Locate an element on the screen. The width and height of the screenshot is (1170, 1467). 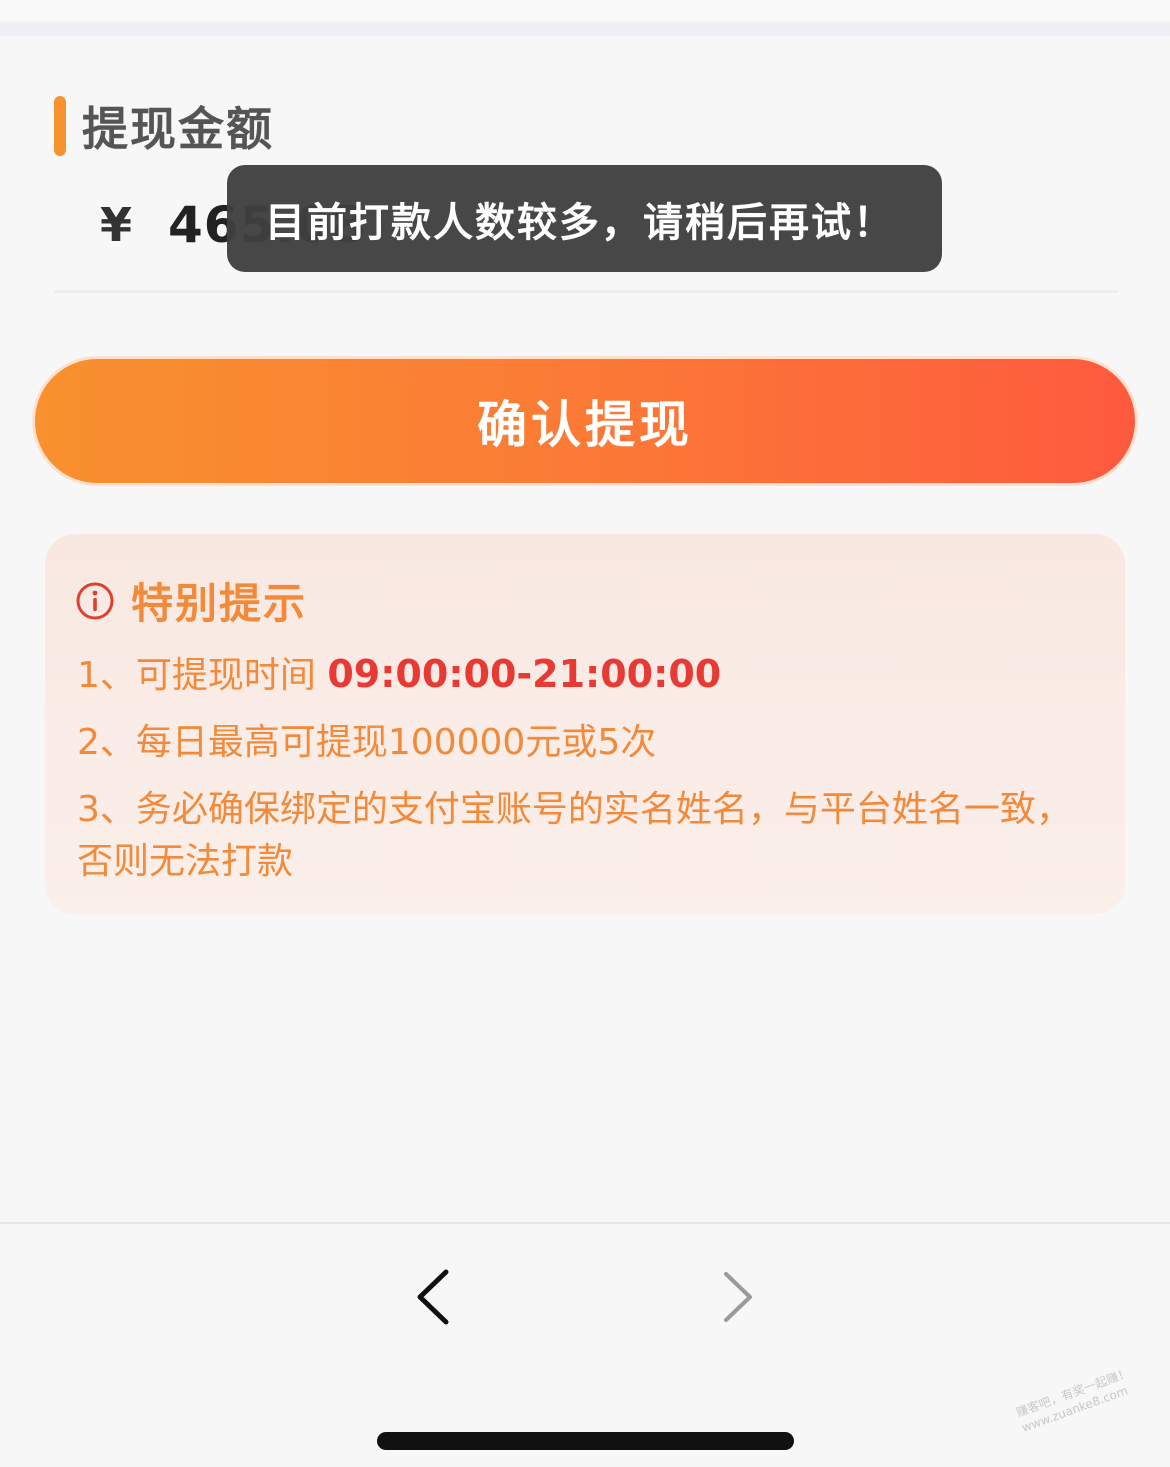
watermark: 赚客吧，有奖一起赚！ www.zuanke8.com is located at coordinates (1090, 1410).